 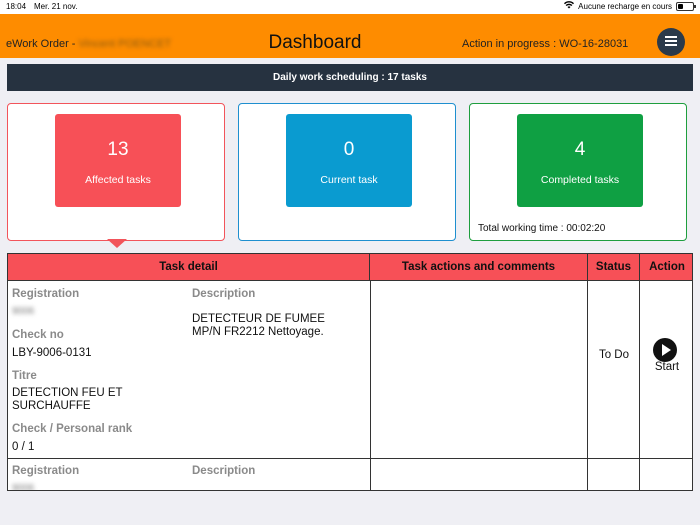 What do you see at coordinates (56, 6) in the screenshot?
I see `status-date: Mer. 21 nov.` at bounding box center [56, 6].